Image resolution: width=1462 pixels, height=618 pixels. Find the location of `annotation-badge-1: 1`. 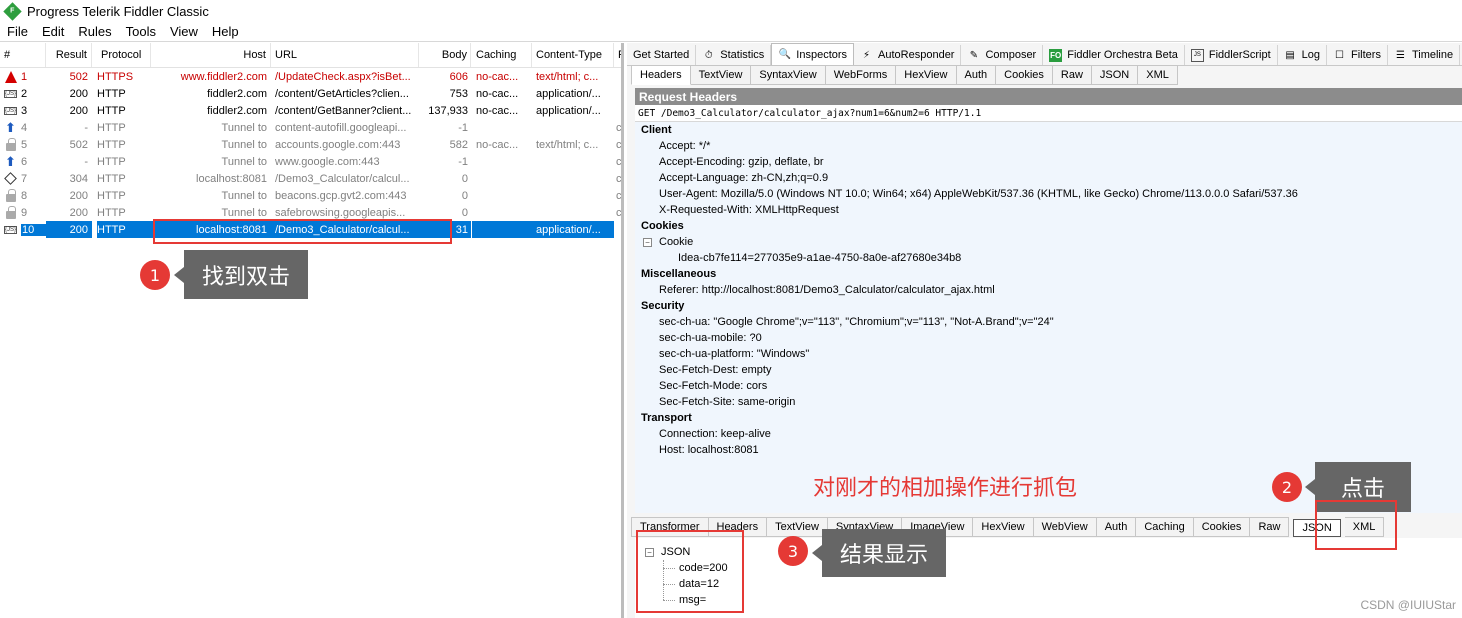

annotation-badge-1: 1 is located at coordinates (155, 275).